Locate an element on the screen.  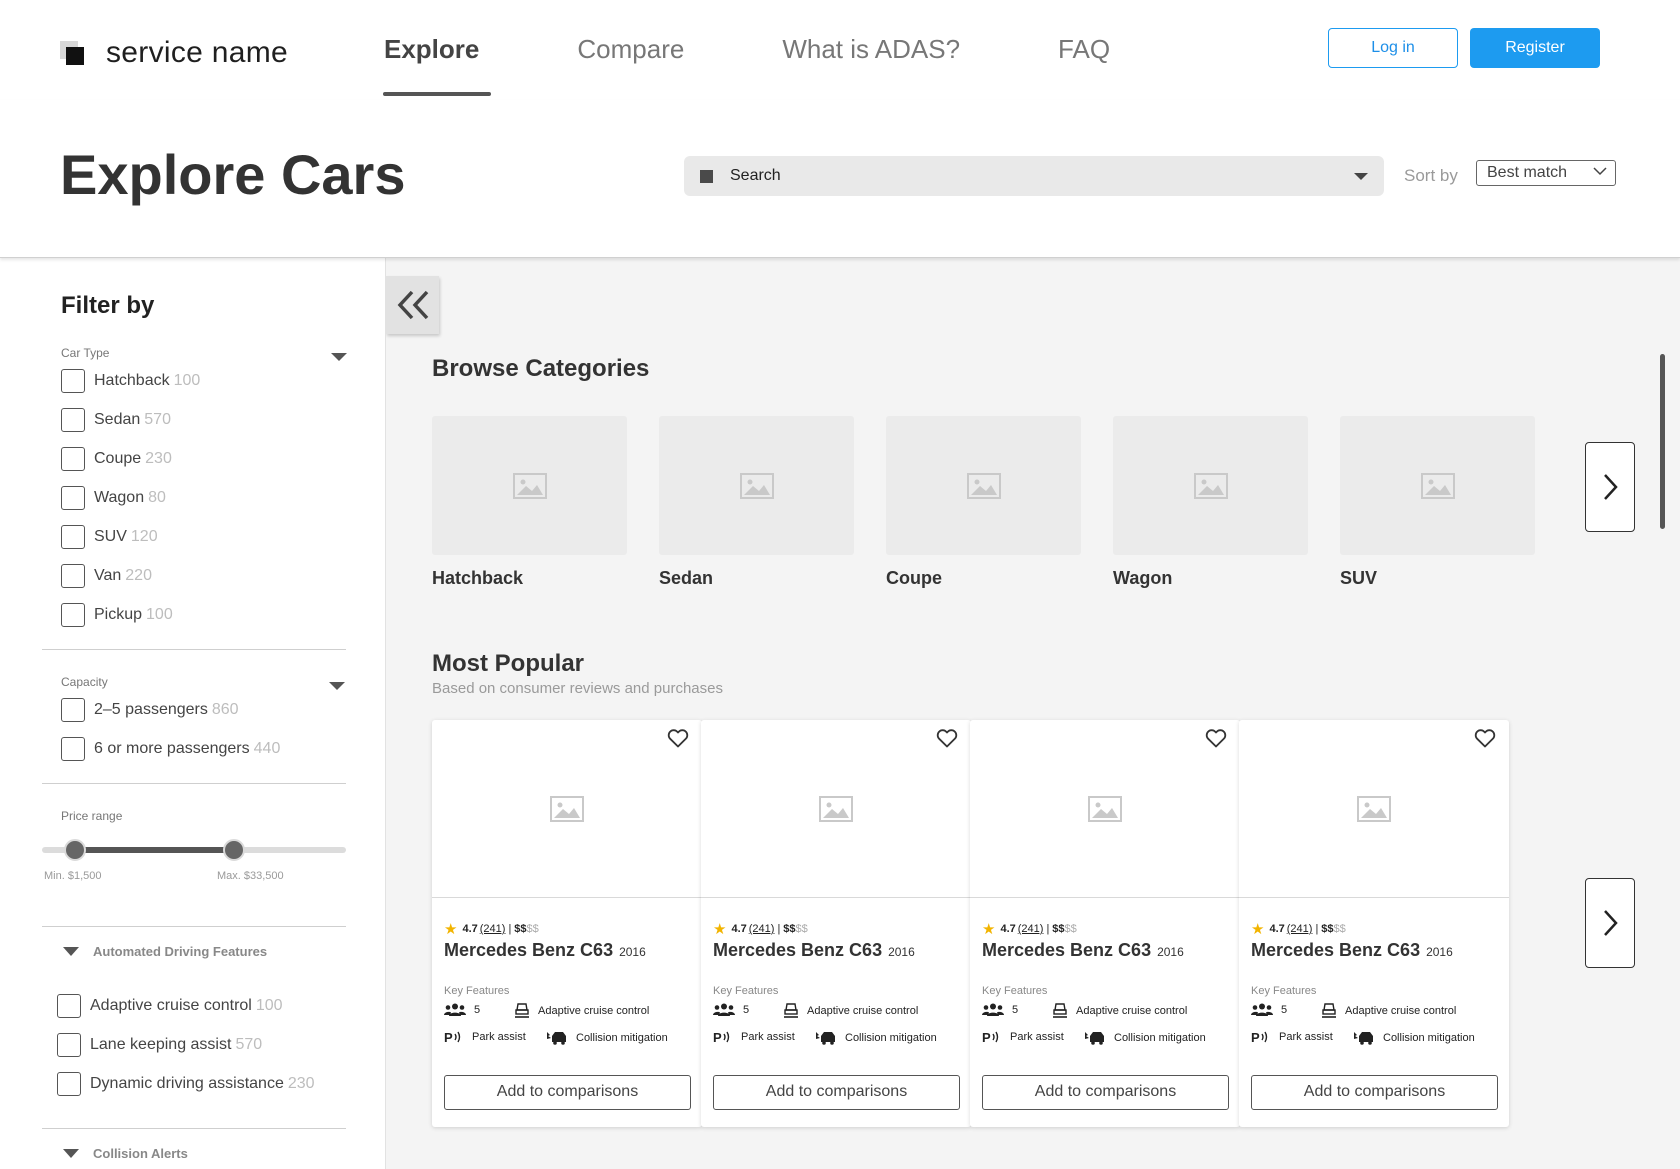
sort-select: Best match is located at coordinates (1546, 173).